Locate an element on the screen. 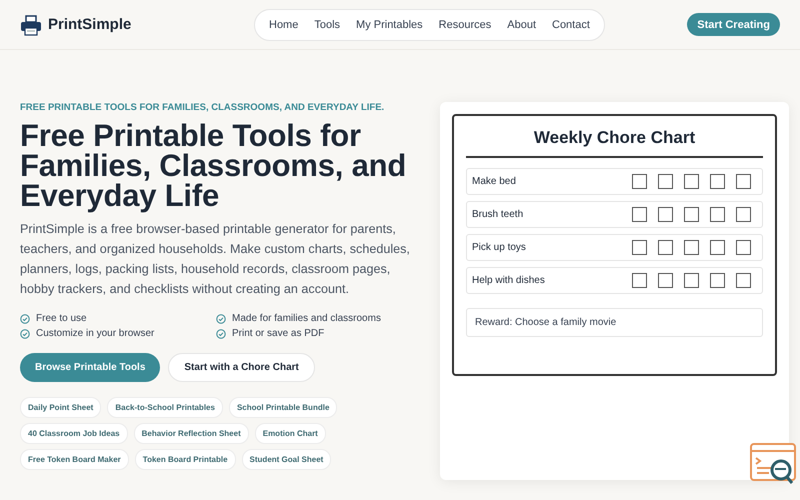 This screenshot has width=800, height=500. chart-title: Weekly Chore Chart is located at coordinates (614, 137).